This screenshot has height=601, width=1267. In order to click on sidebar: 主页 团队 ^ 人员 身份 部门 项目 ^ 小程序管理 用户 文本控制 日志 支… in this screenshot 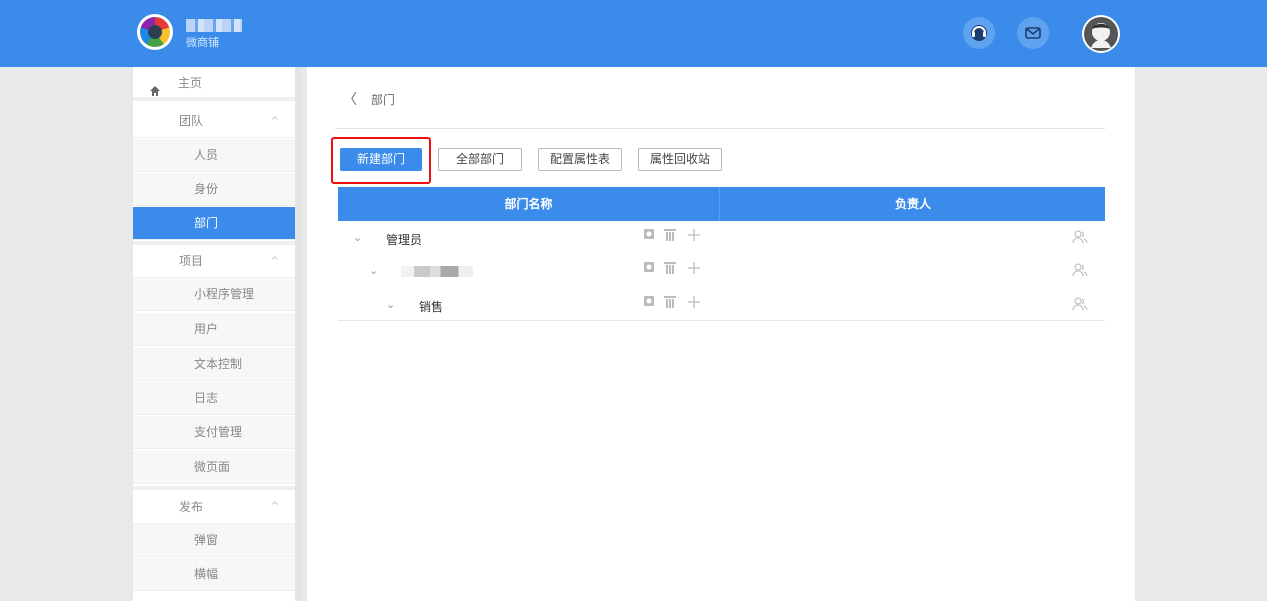, I will do `click(217, 334)`.